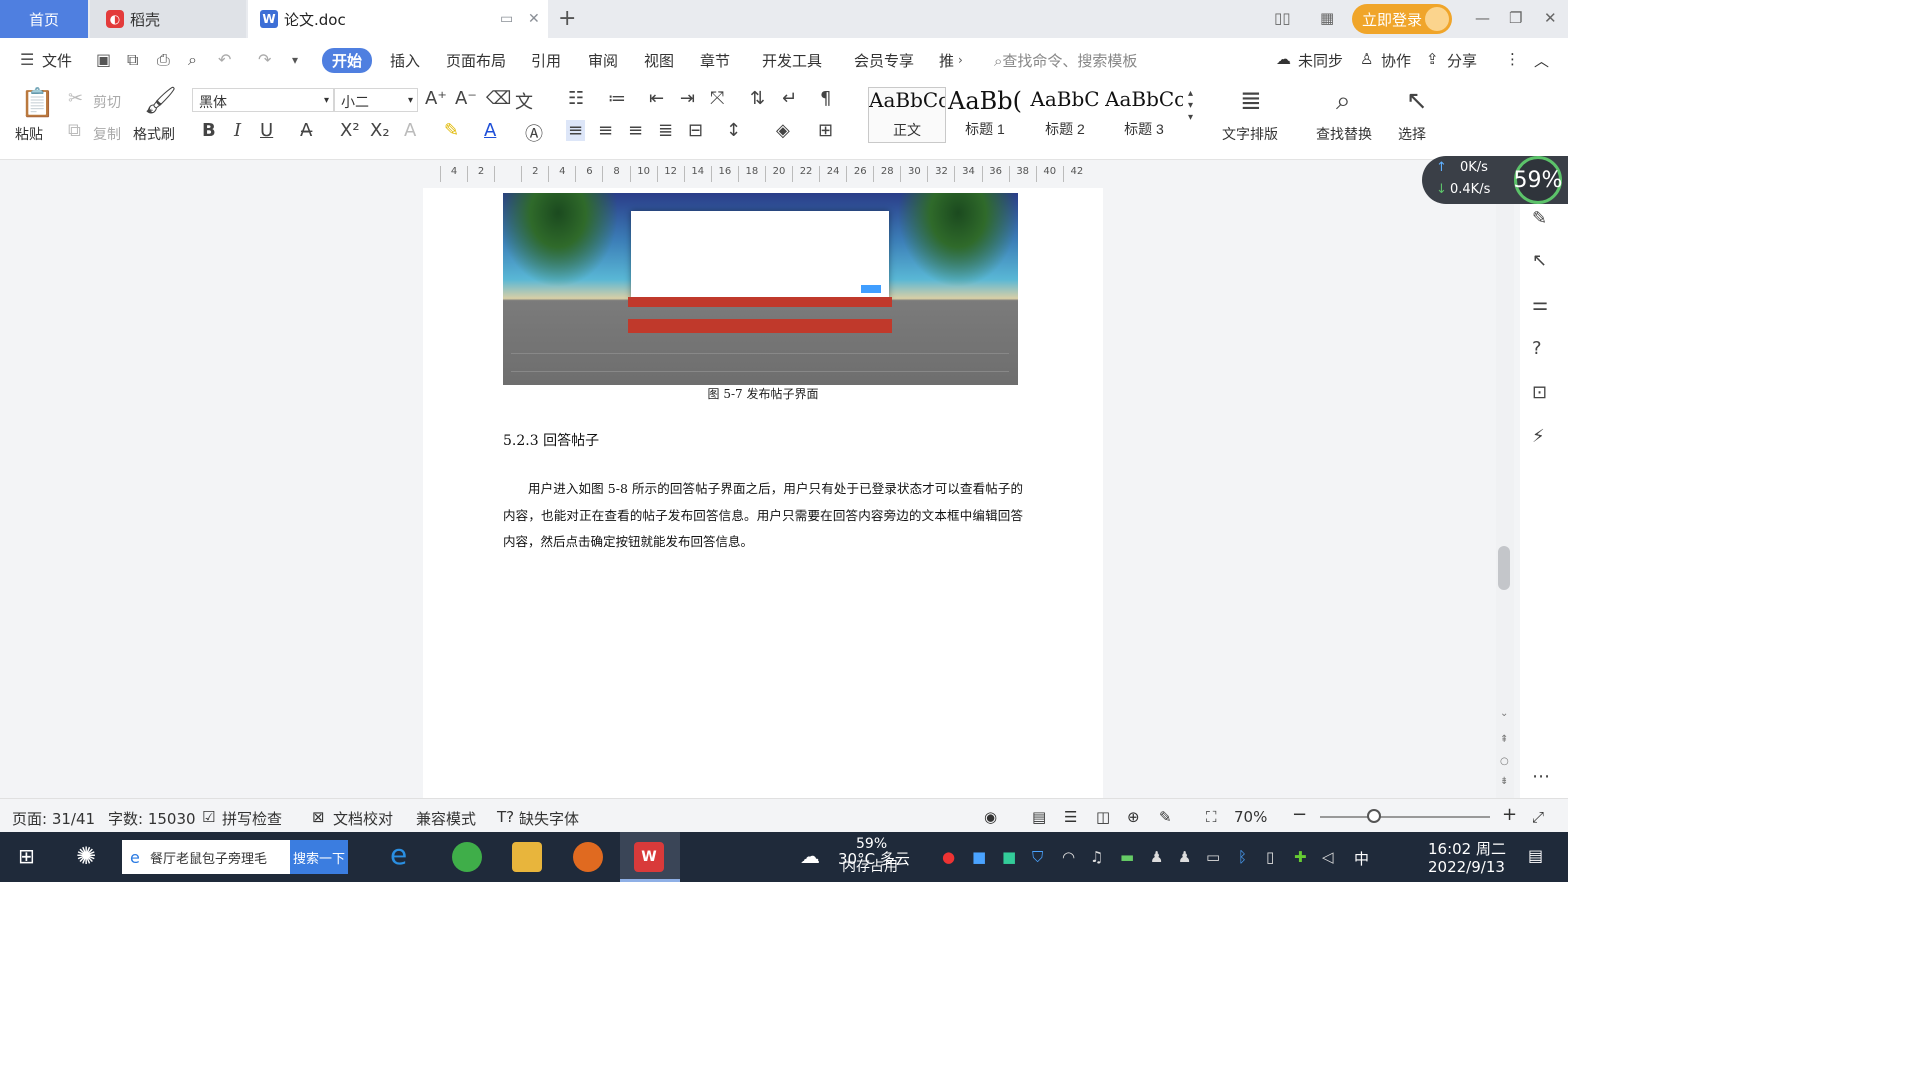  What do you see at coordinates (1374, 816) in the screenshot?
I see `zoom-slider-knob` at bounding box center [1374, 816].